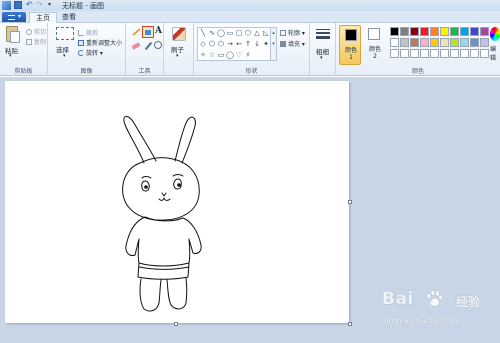 The height and width of the screenshot is (343, 500). What do you see at coordinates (212, 55) in the screenshot?
I see `shape-item: ☆` at bounding box center [212, 55].